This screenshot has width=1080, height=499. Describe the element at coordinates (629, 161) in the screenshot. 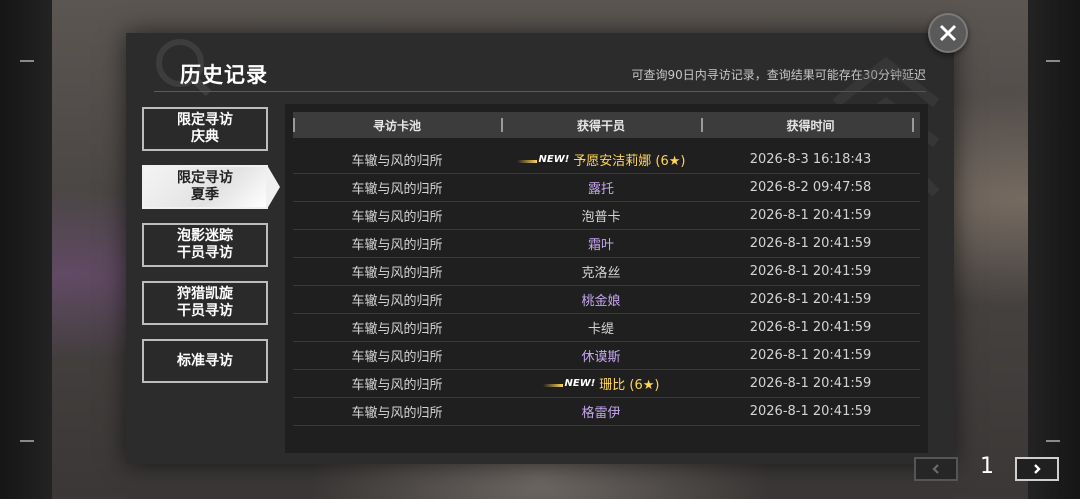

I see `operator-name: 予愿安洁莉娜 (6★)` at that location.